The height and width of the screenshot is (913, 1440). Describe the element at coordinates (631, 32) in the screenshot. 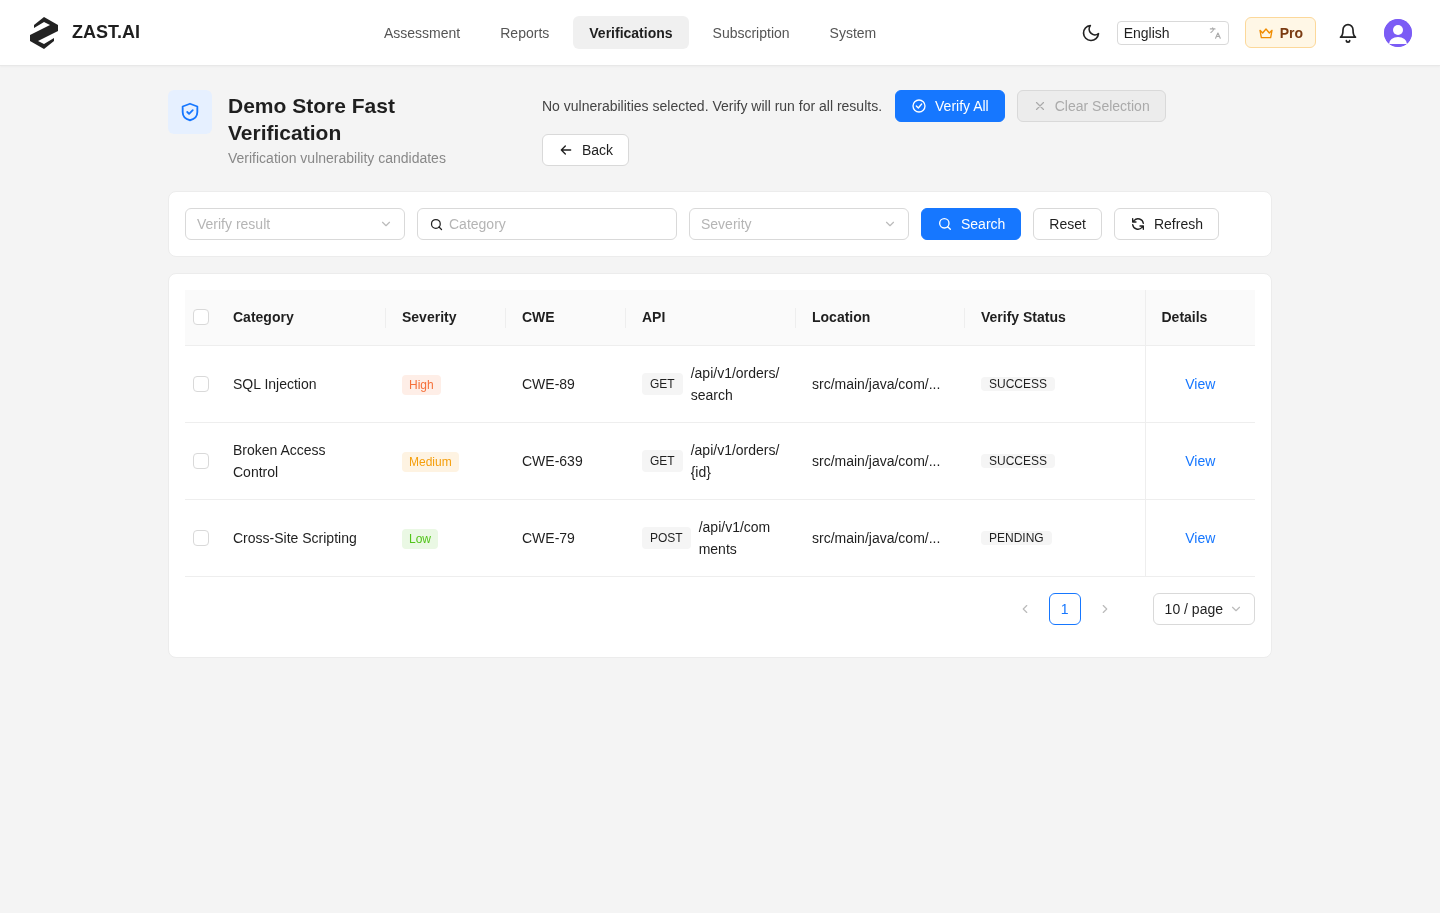

I see `nav-tab: Verifications` at that location.